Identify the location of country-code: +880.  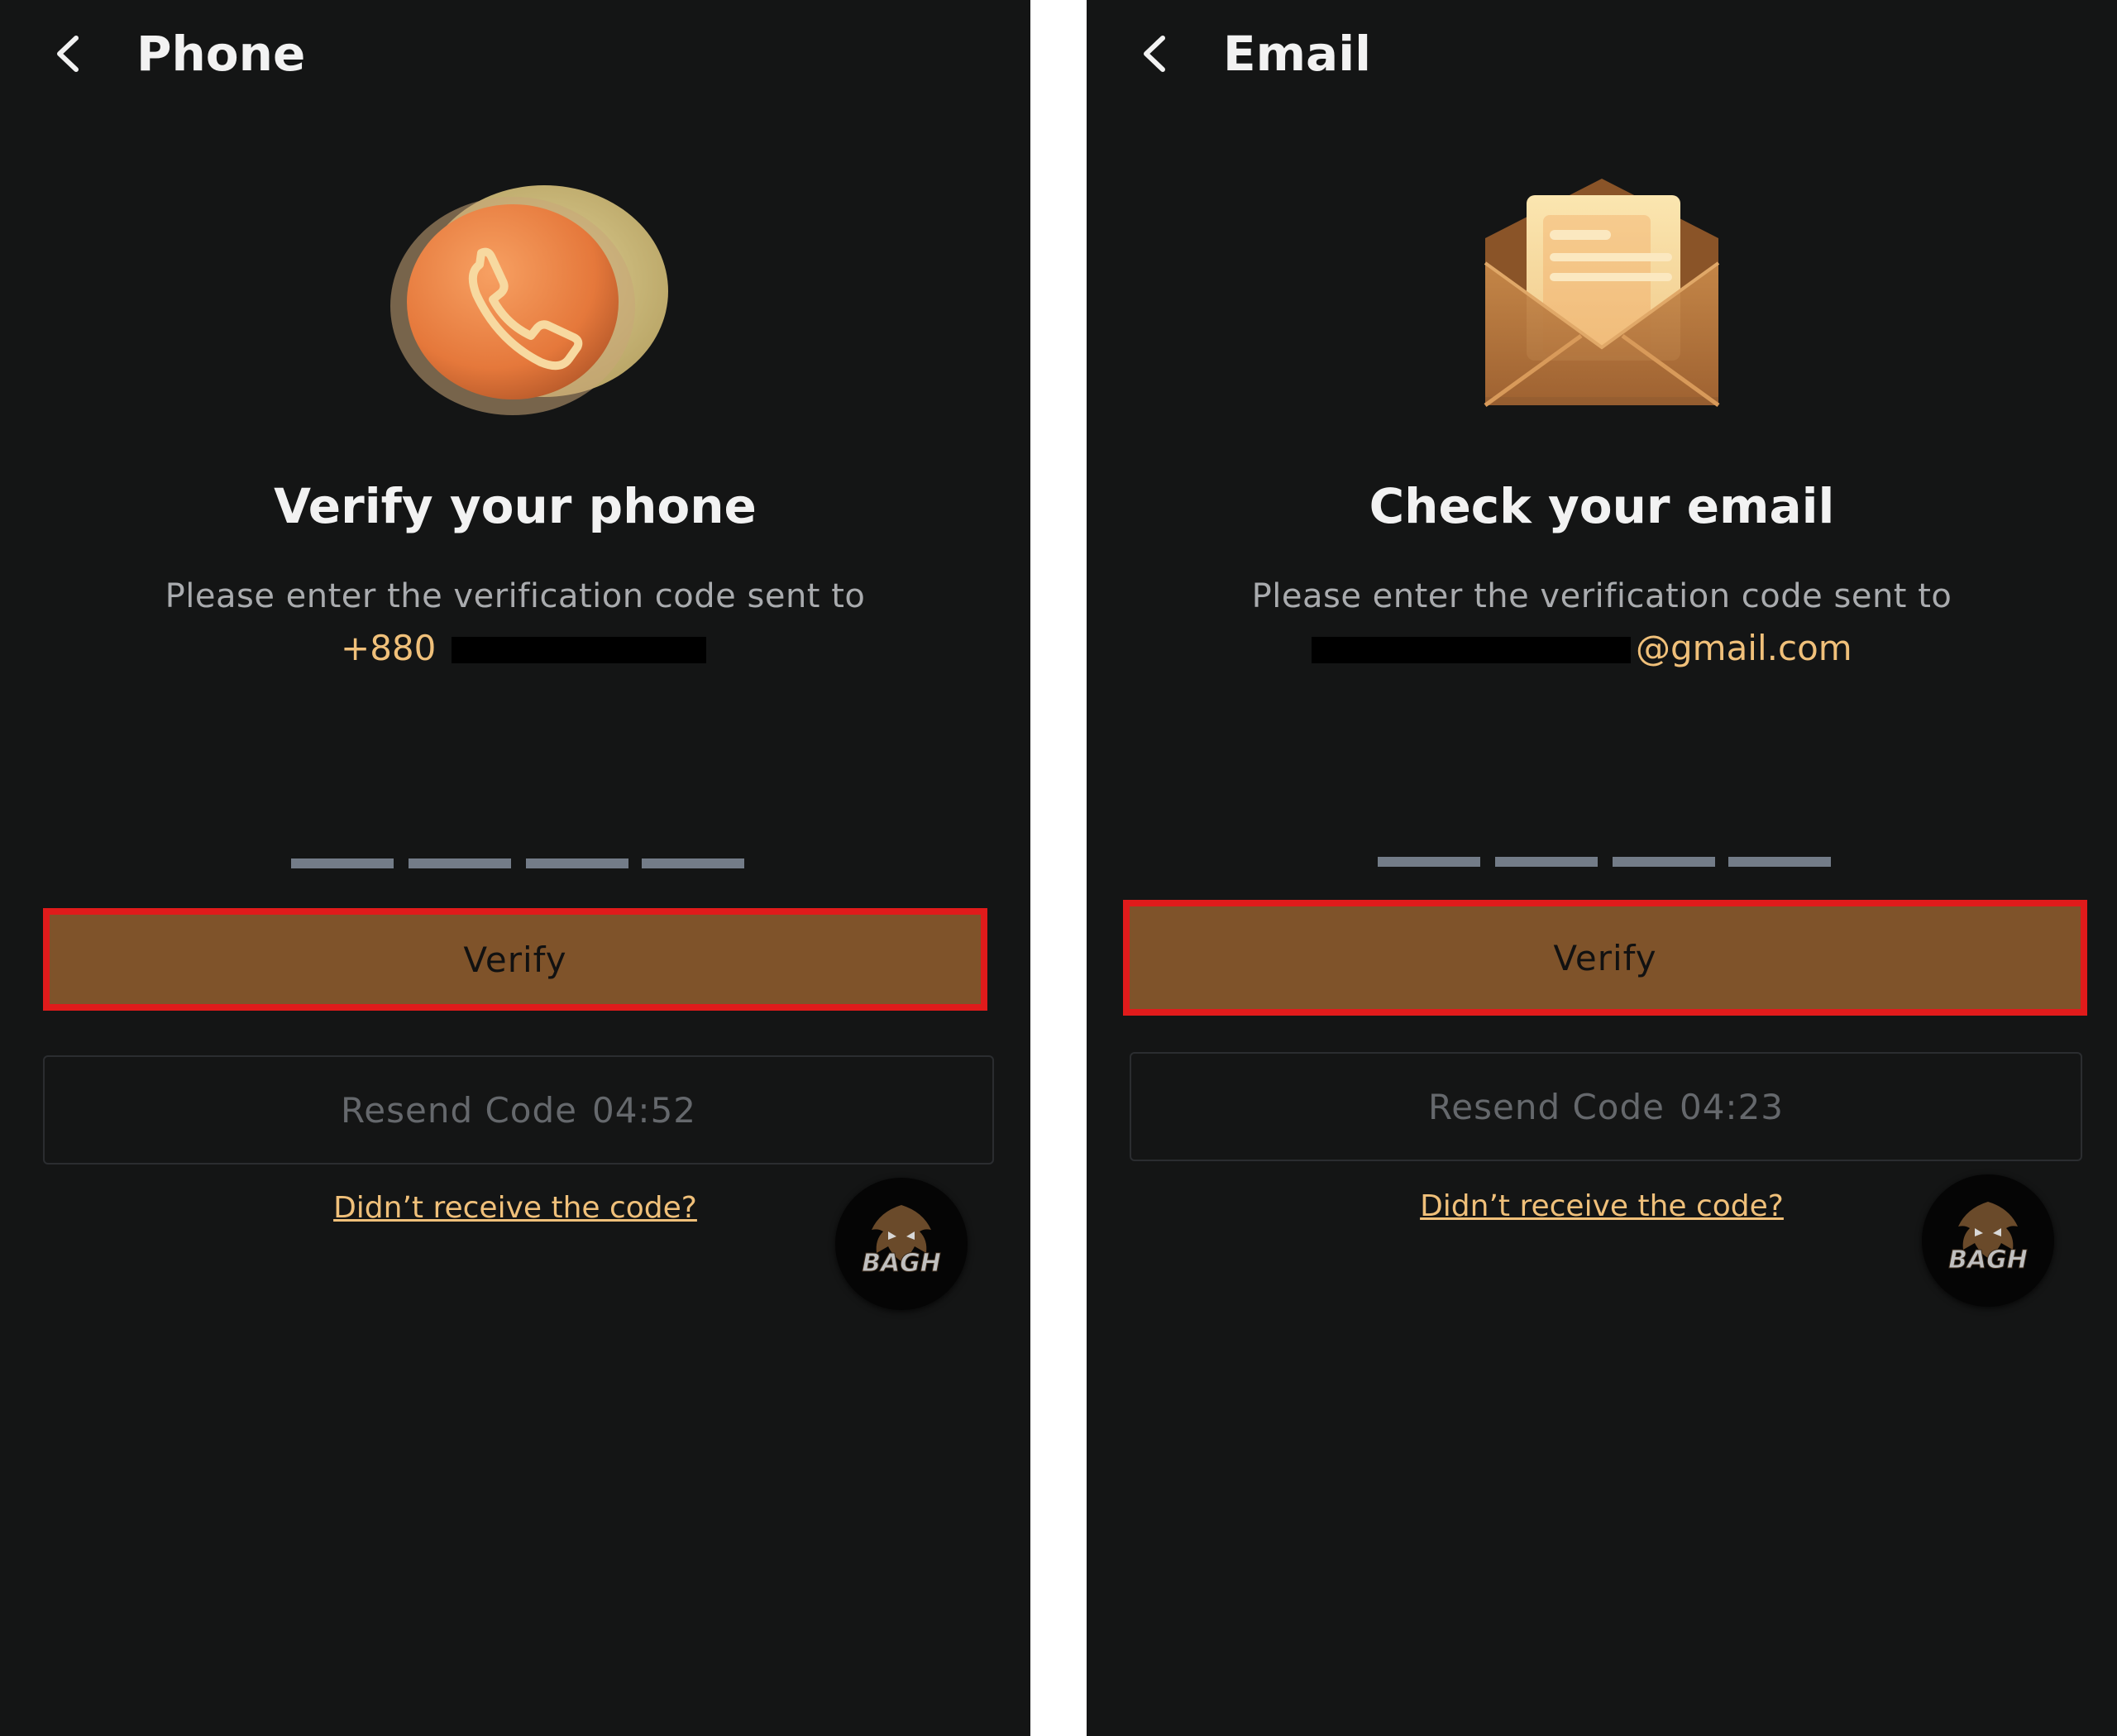
(389, 648).